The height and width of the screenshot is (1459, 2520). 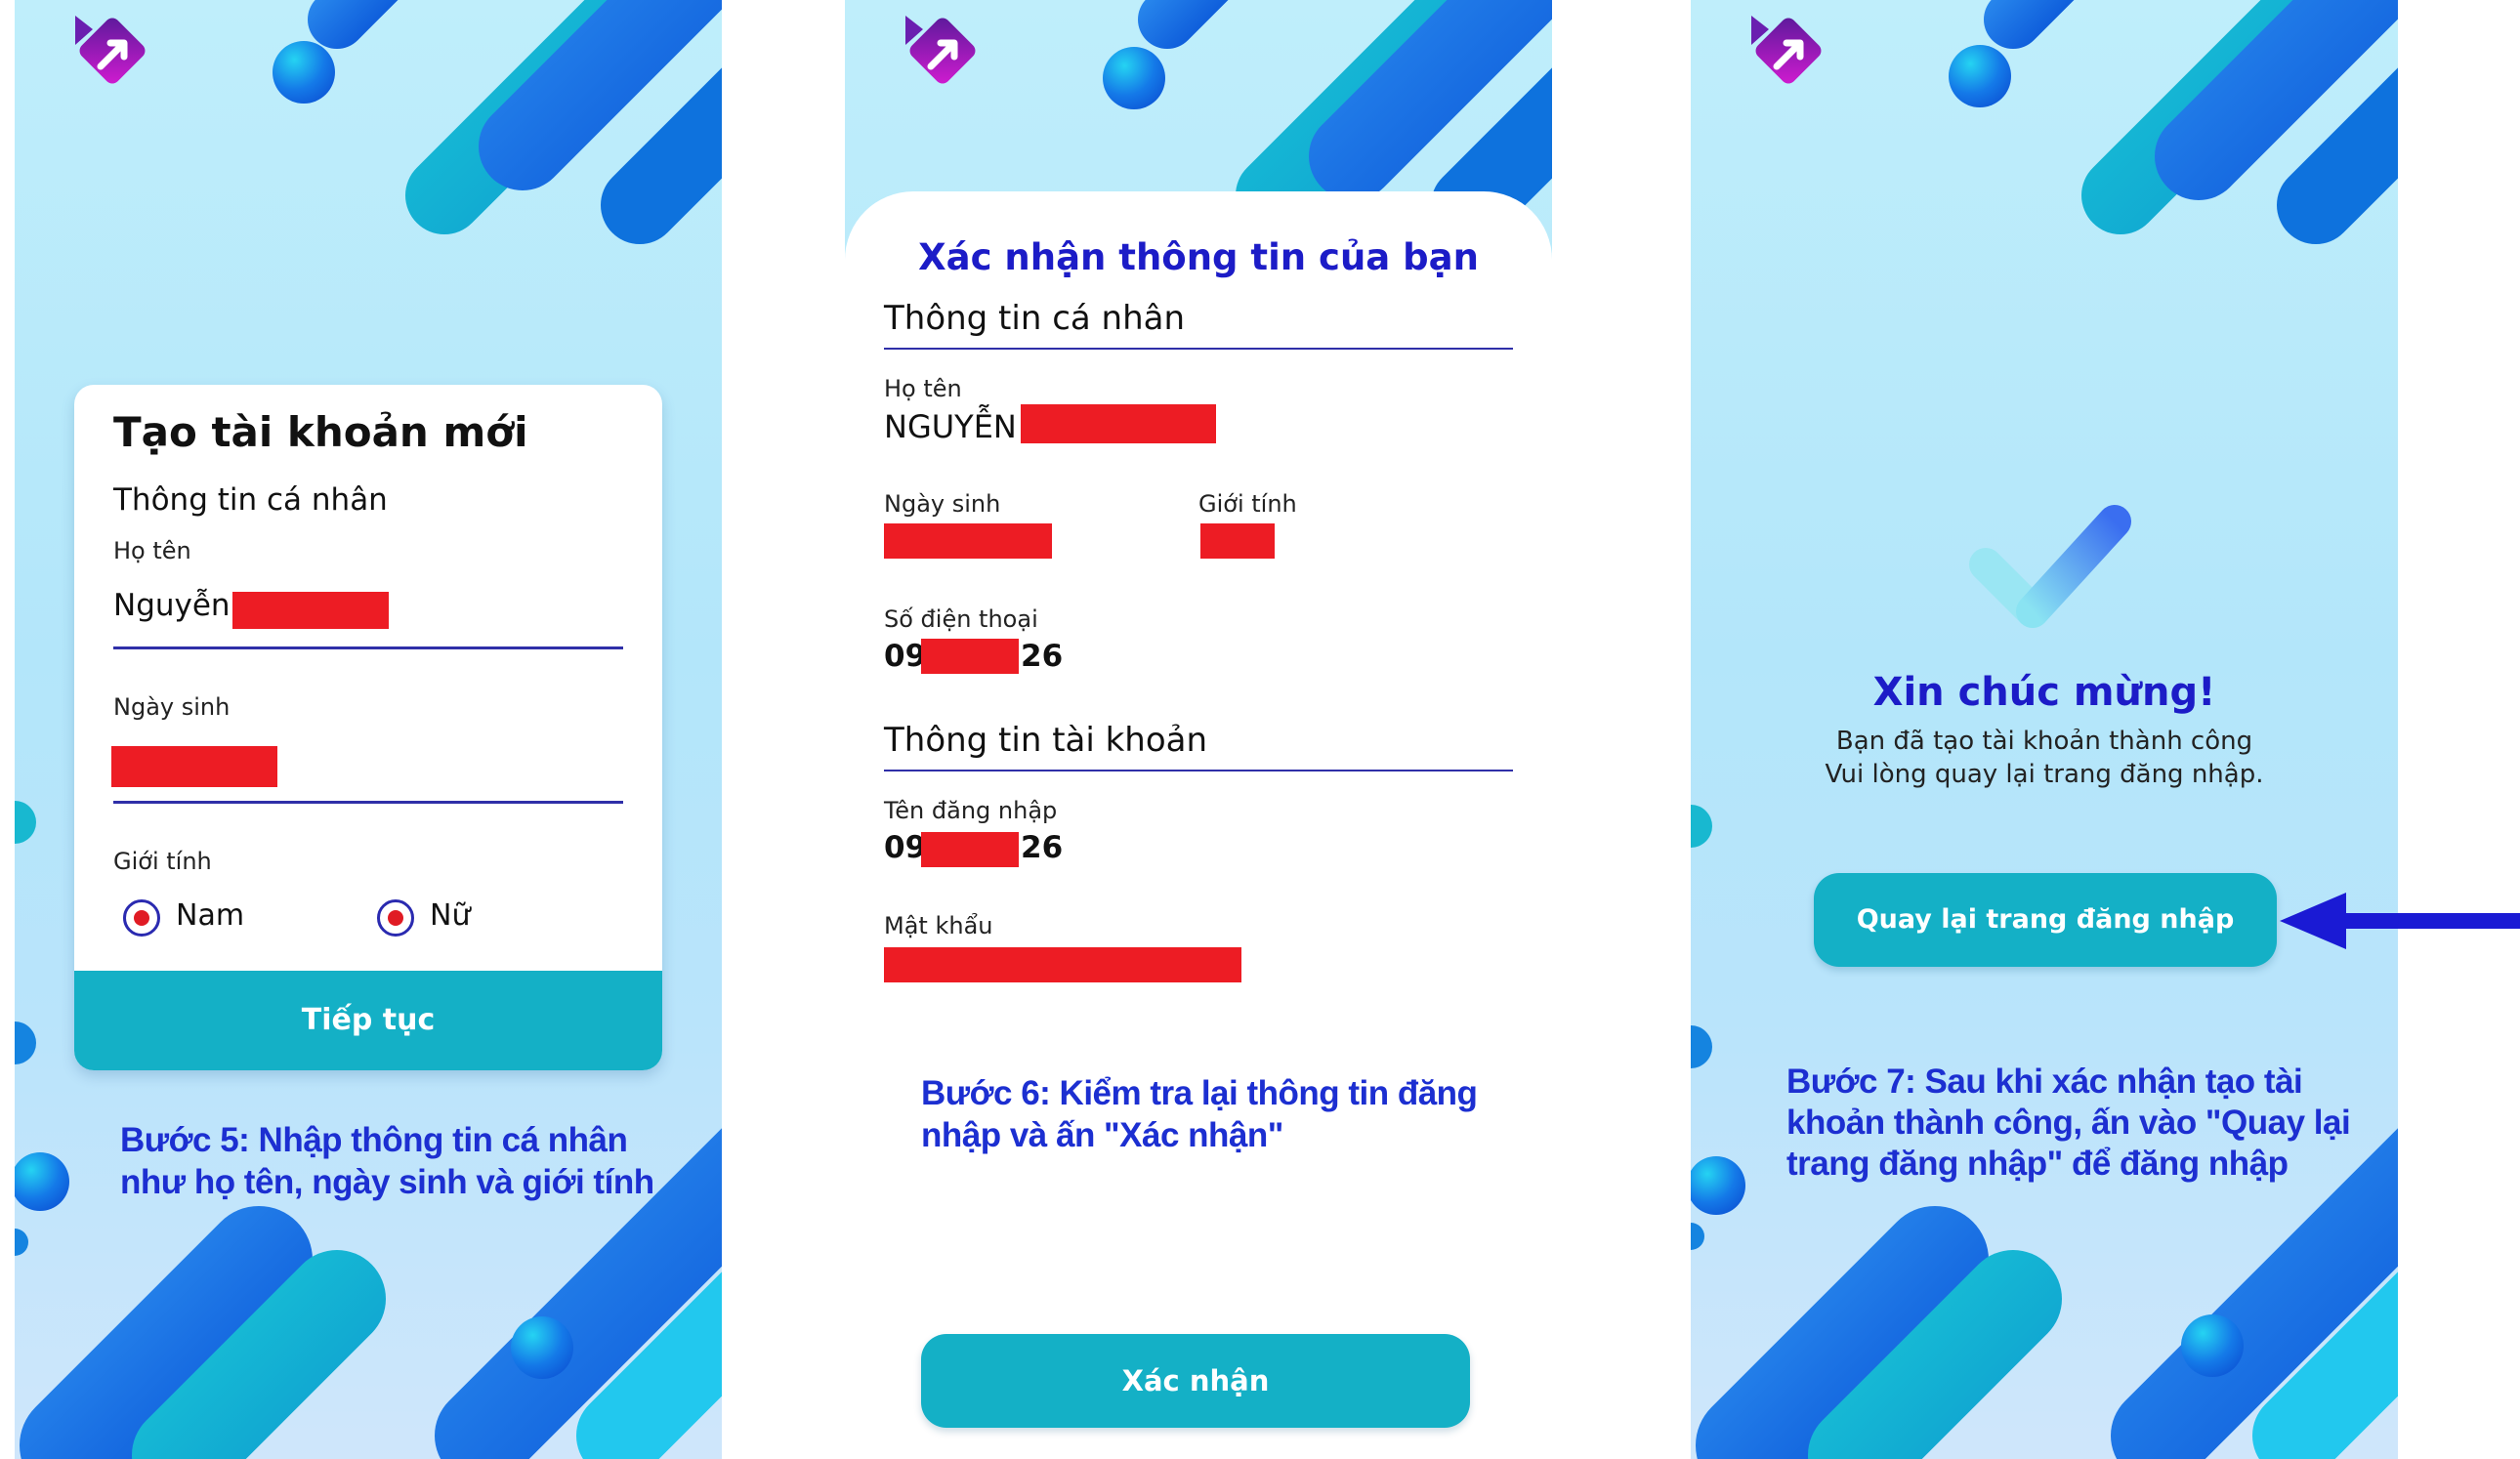 What do you see at coordinates (2045, 920) in the screenshot?
I see `back-to-login-button: Quay lại trang đăng nhập` at bounding box center [2045, 920].